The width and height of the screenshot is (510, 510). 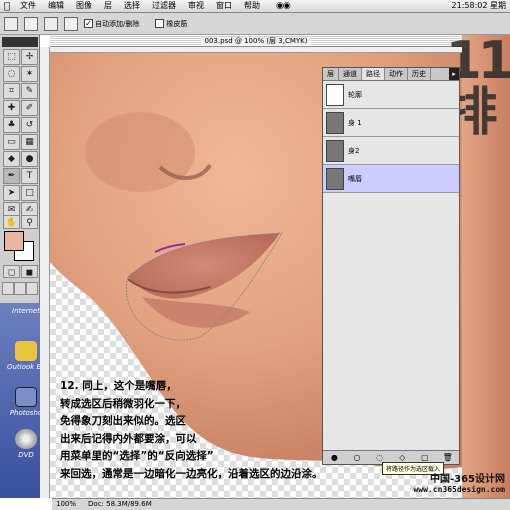 What do you see at coordinates (177, 23) in the screenshot?
I see `rubber-band-label: 橡皮筋` at bounding box center [177, 23].